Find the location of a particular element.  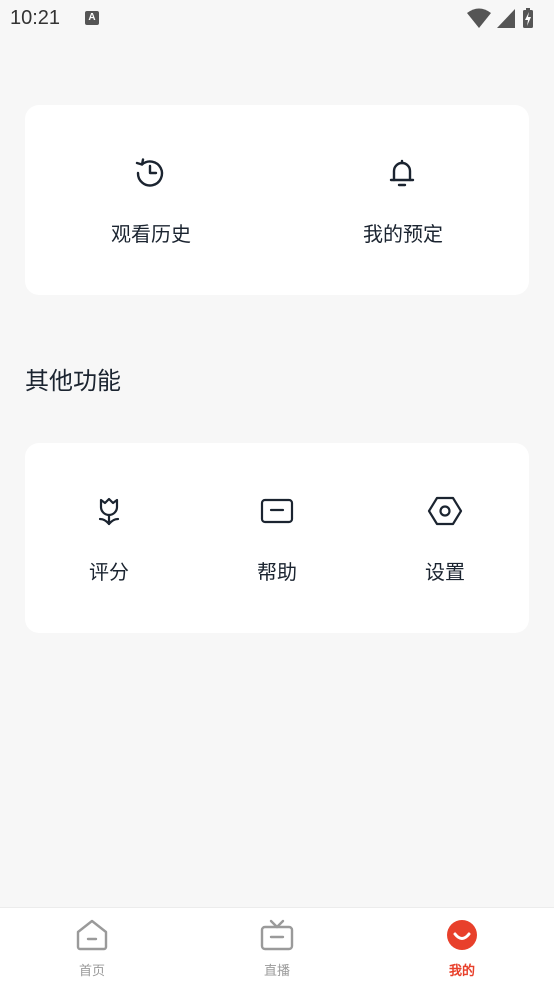

bottom-nav: 首页 直播 我的 is located at coordinates (277, 946).